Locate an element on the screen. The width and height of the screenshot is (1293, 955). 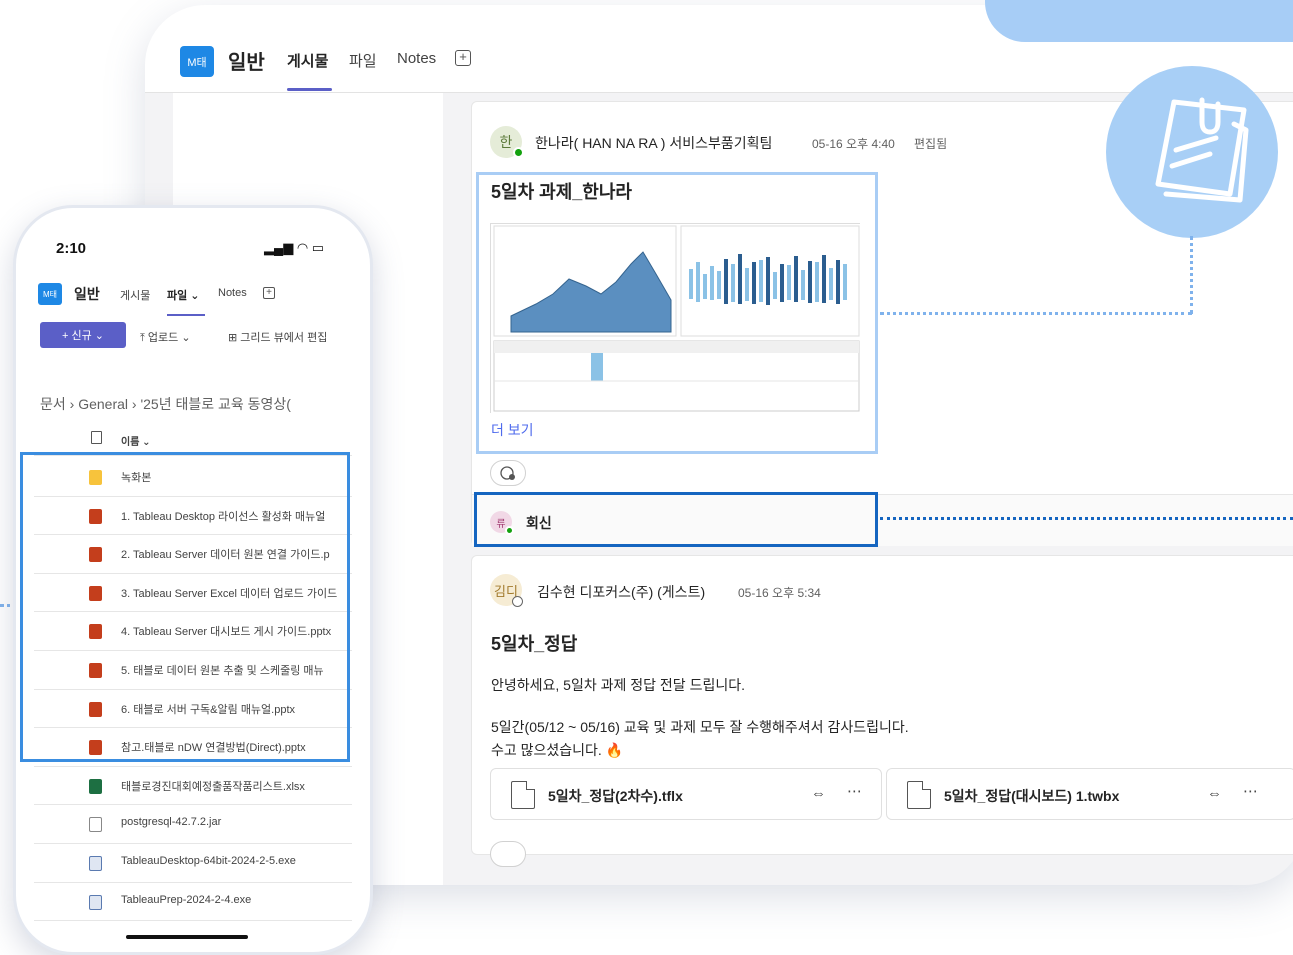
tab-files: 파일 is located at coordinates (363, 60).